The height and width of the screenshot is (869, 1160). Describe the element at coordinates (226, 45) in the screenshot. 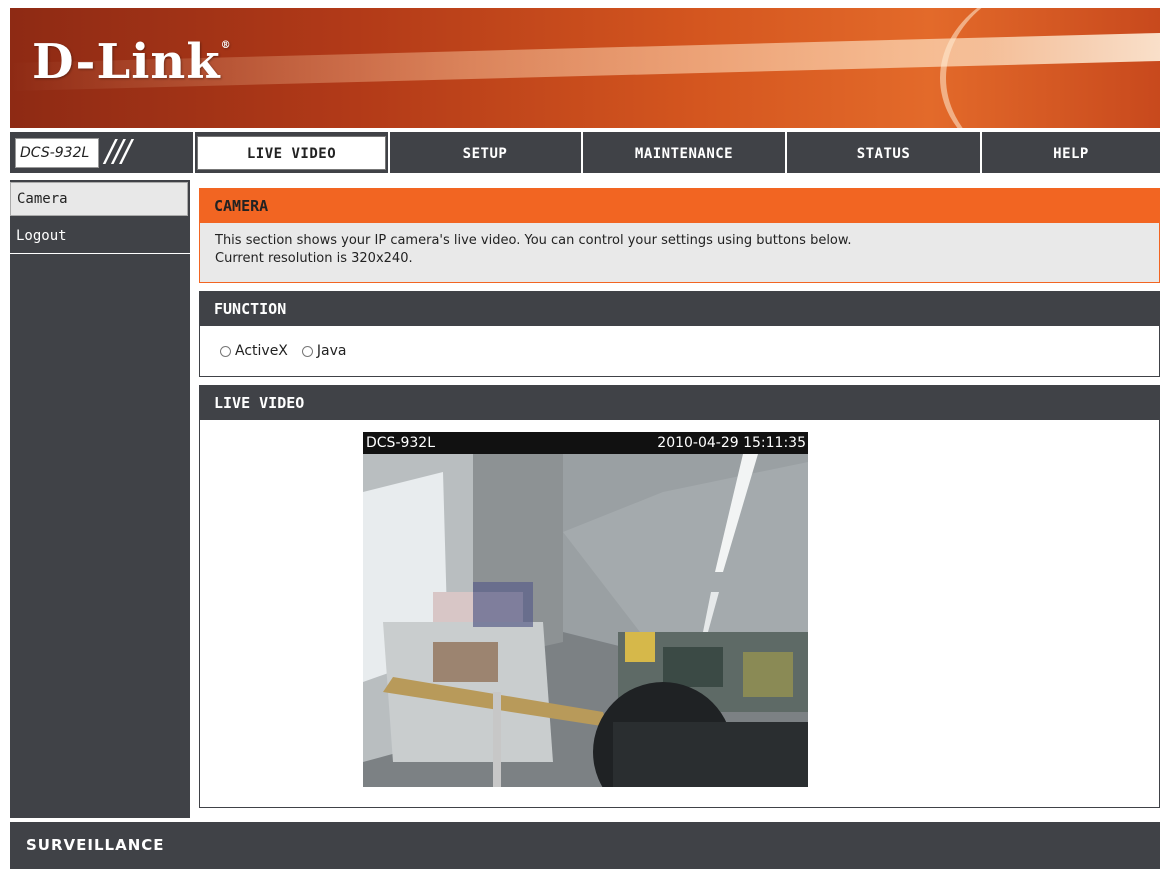

I see `registered-mark: ®` at that location.